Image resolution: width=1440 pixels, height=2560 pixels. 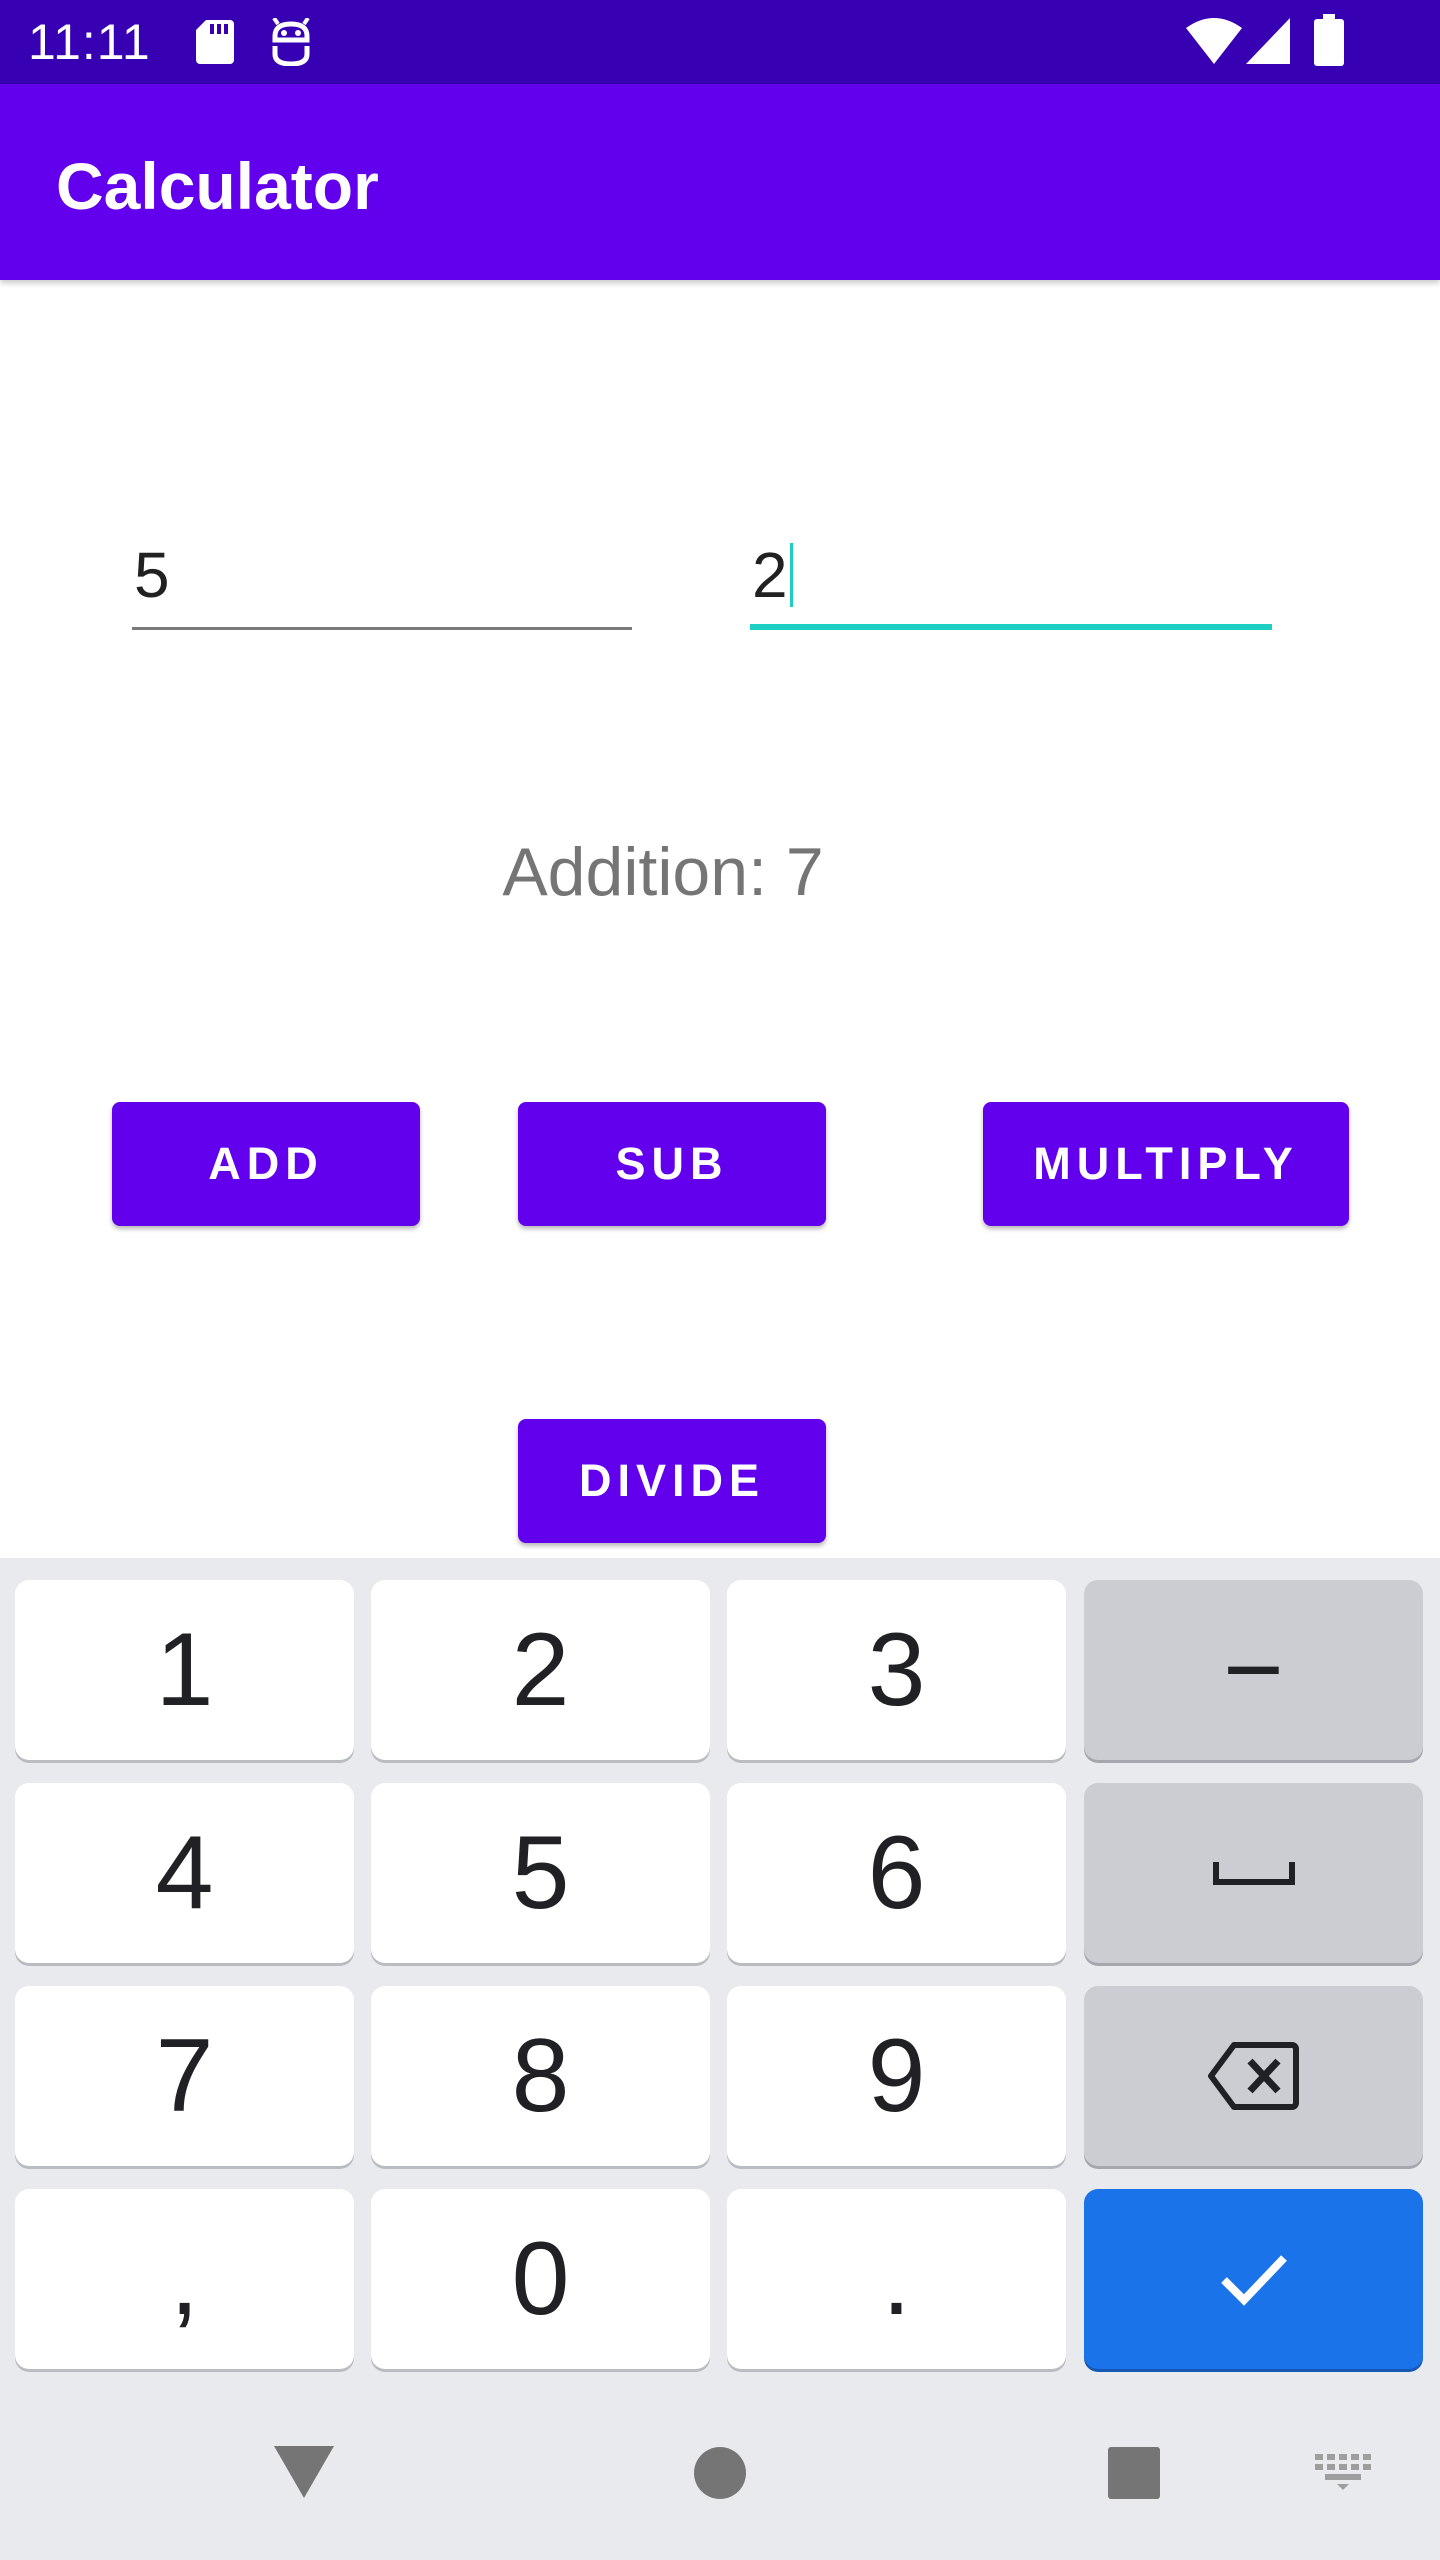 I want to click on second-number-input: 2, so click(x=1011, y=580).